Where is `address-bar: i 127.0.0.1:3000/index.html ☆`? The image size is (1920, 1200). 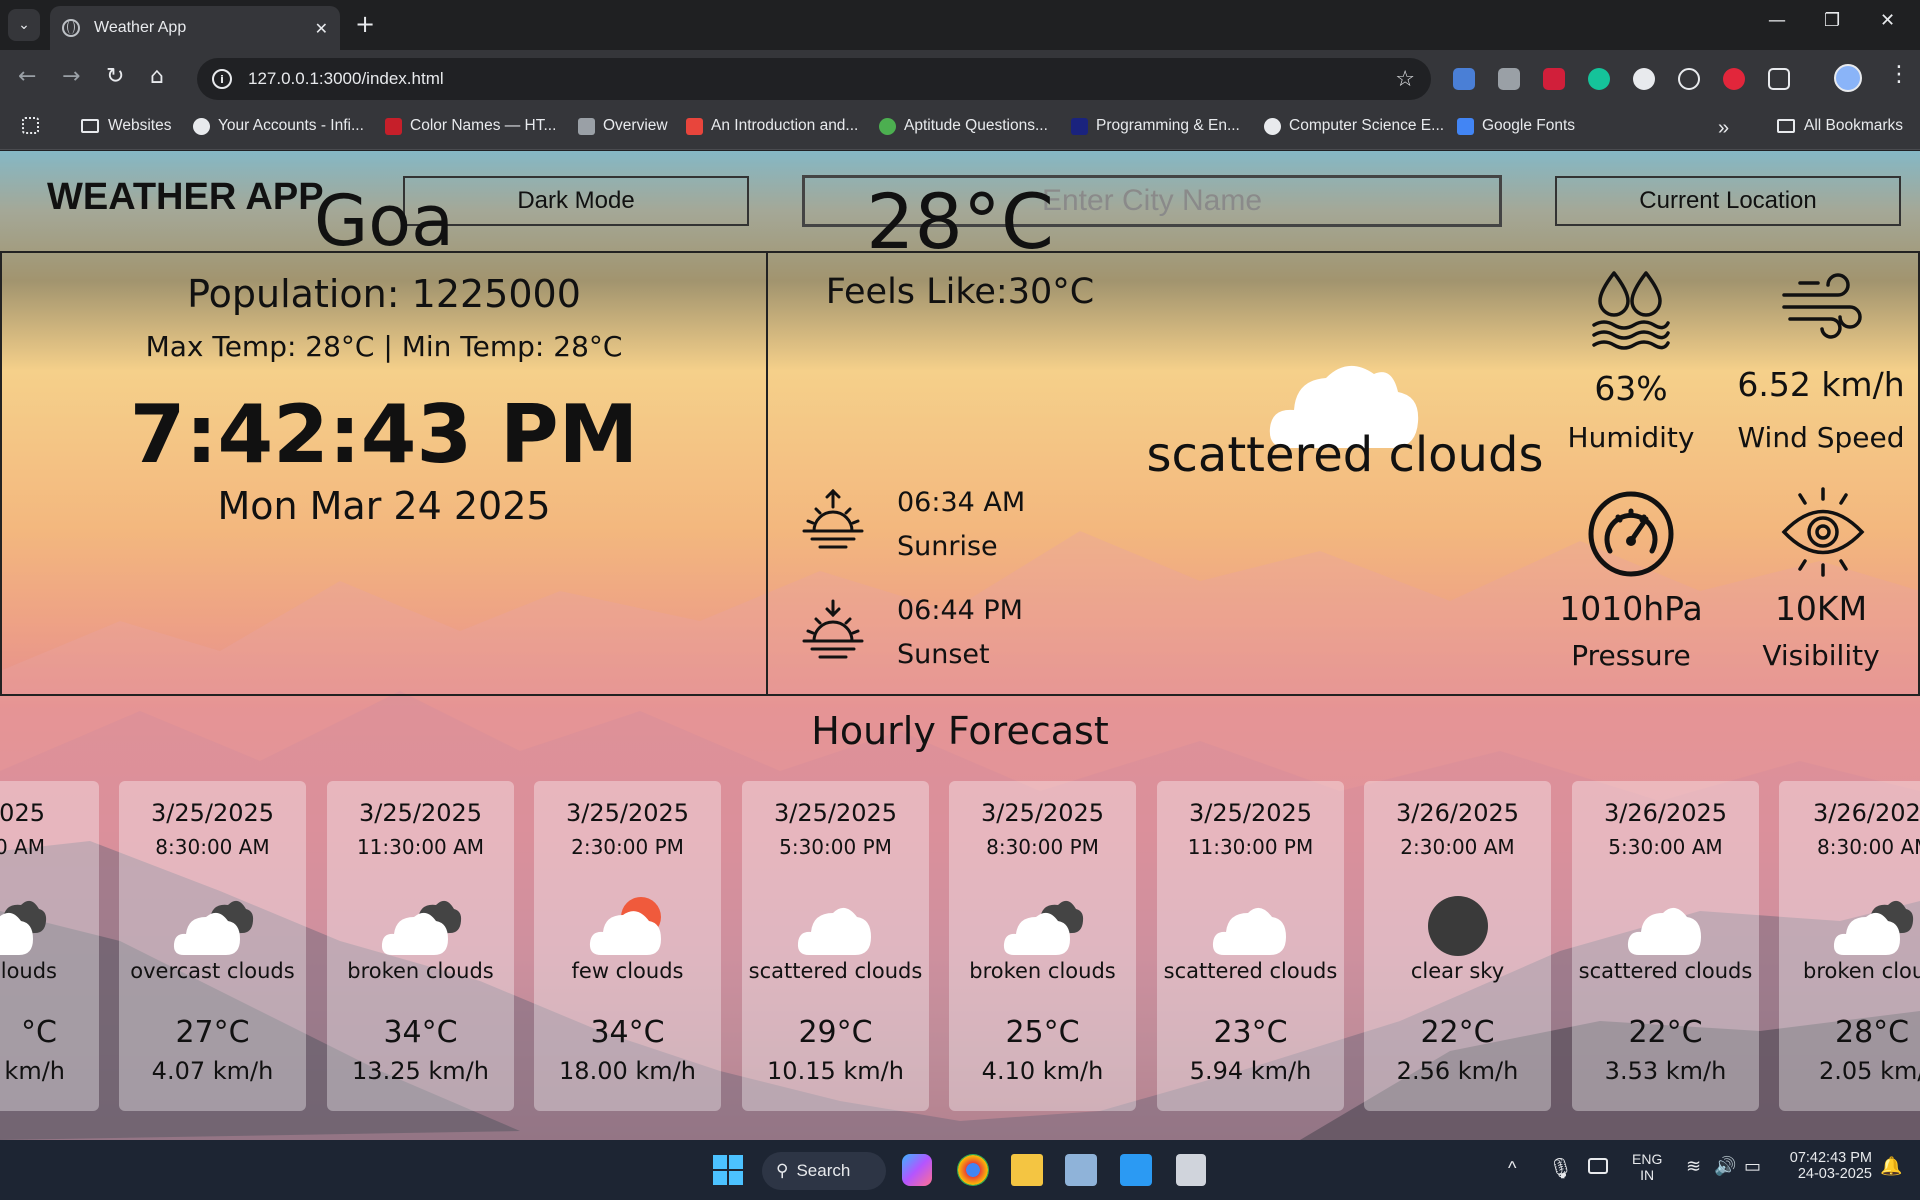 address-bar: i 127.0.0.1:3000/index.html ☆ is located at coordinates (814, 79).